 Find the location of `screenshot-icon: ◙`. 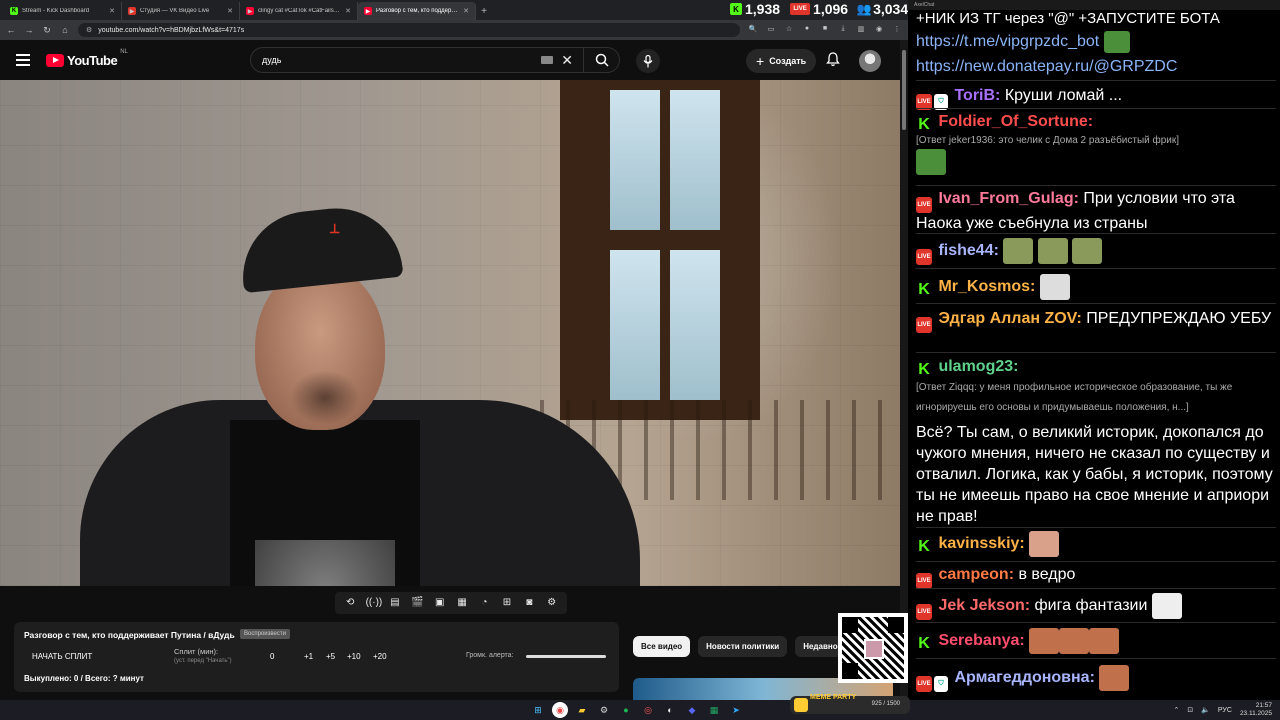

screenshot-icon: ◙ is located at coordinates (529, 603).